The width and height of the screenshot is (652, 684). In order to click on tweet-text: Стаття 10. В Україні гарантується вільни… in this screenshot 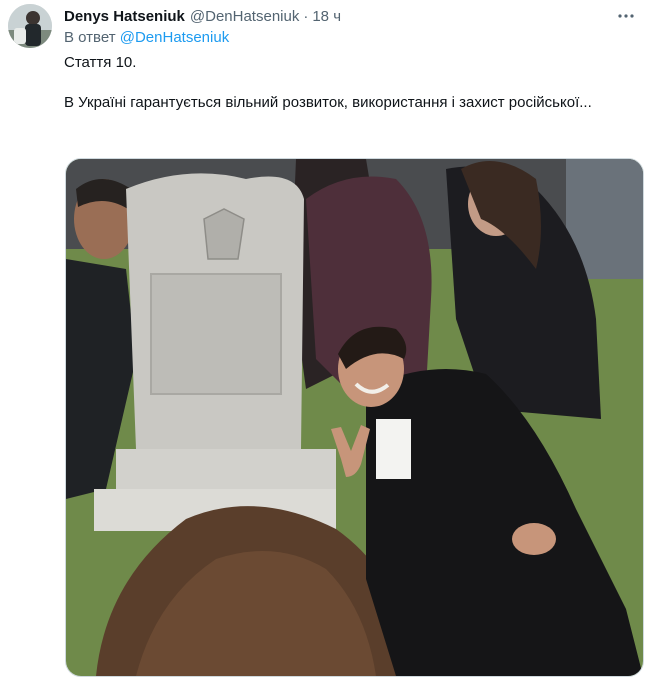, I will do `click(349, 83)`.